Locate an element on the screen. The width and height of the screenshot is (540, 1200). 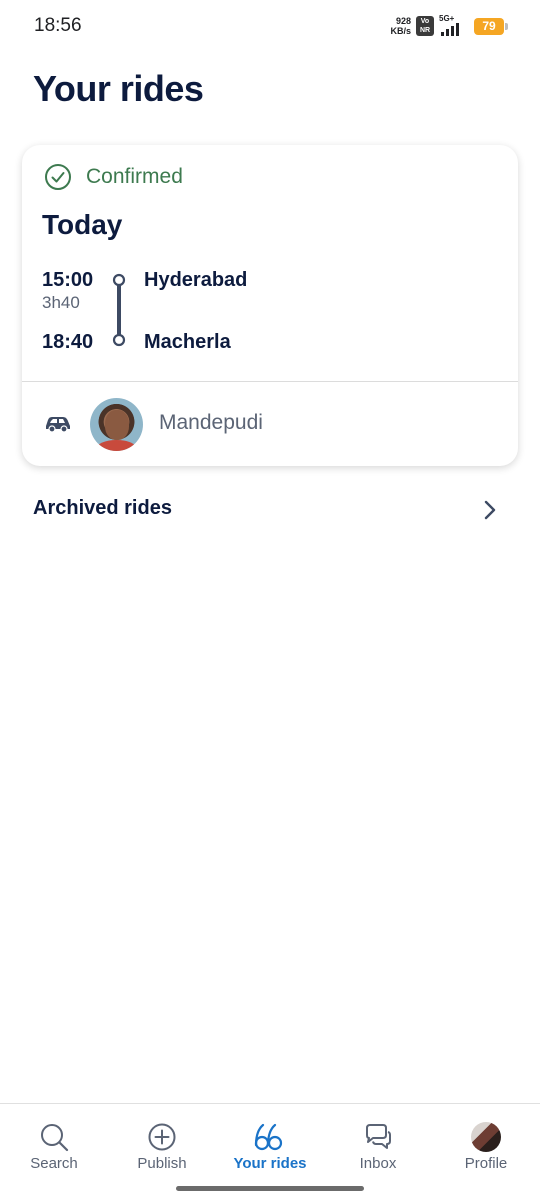
rides-icon is located at coordinates (268, 1137).